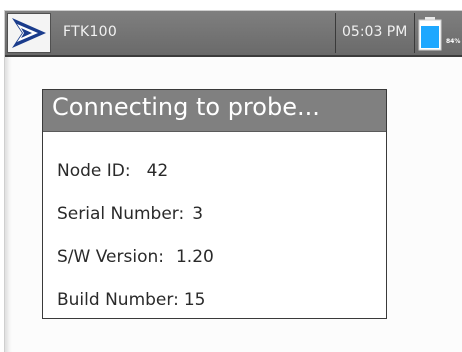 The width and height of the screenshot is (462, 352). What do you see at coordinates (157, 171) in the screenshot?
I see `node-id-value: 42` at bounding box center [157, 171].